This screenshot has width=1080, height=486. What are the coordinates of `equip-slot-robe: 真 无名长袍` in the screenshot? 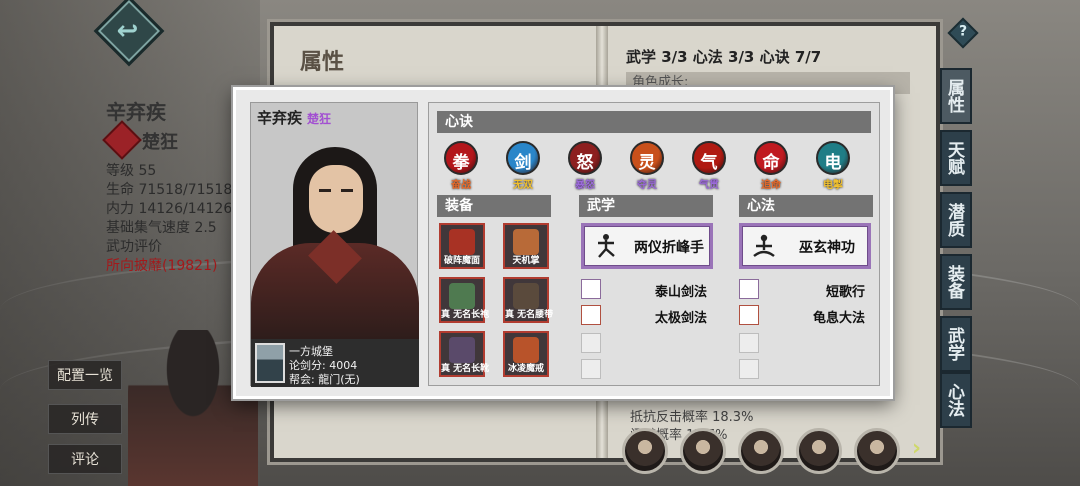 It's located at (464, 300).